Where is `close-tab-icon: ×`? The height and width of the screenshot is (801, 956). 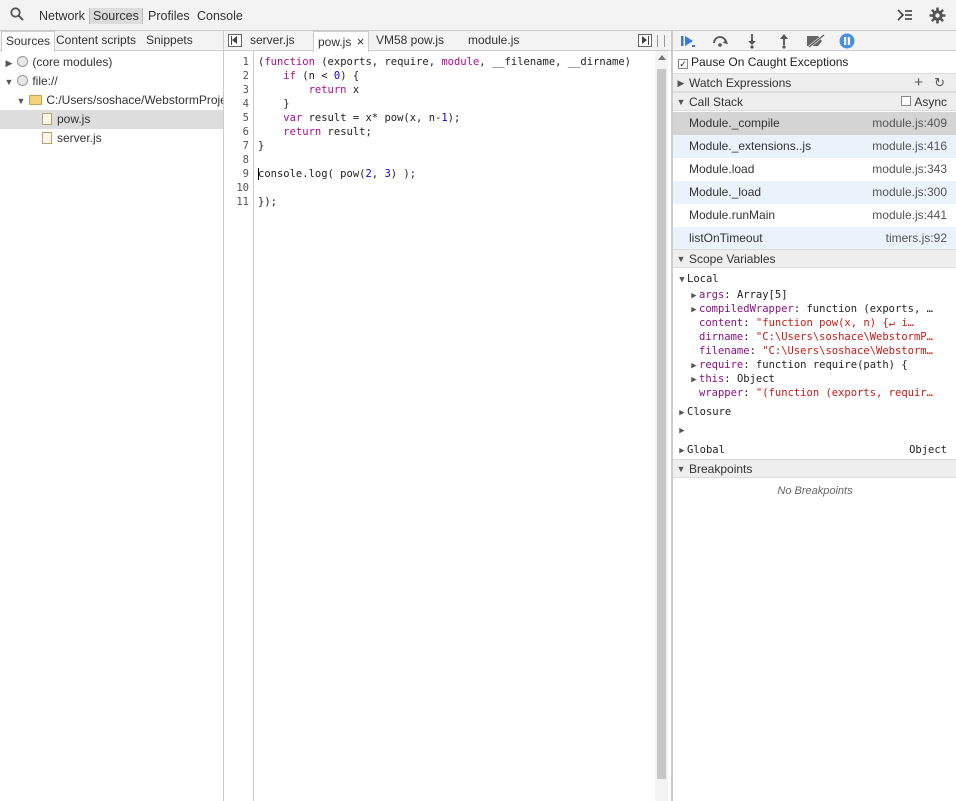 close-tab-icon: × is located at coordinates (361, 41).